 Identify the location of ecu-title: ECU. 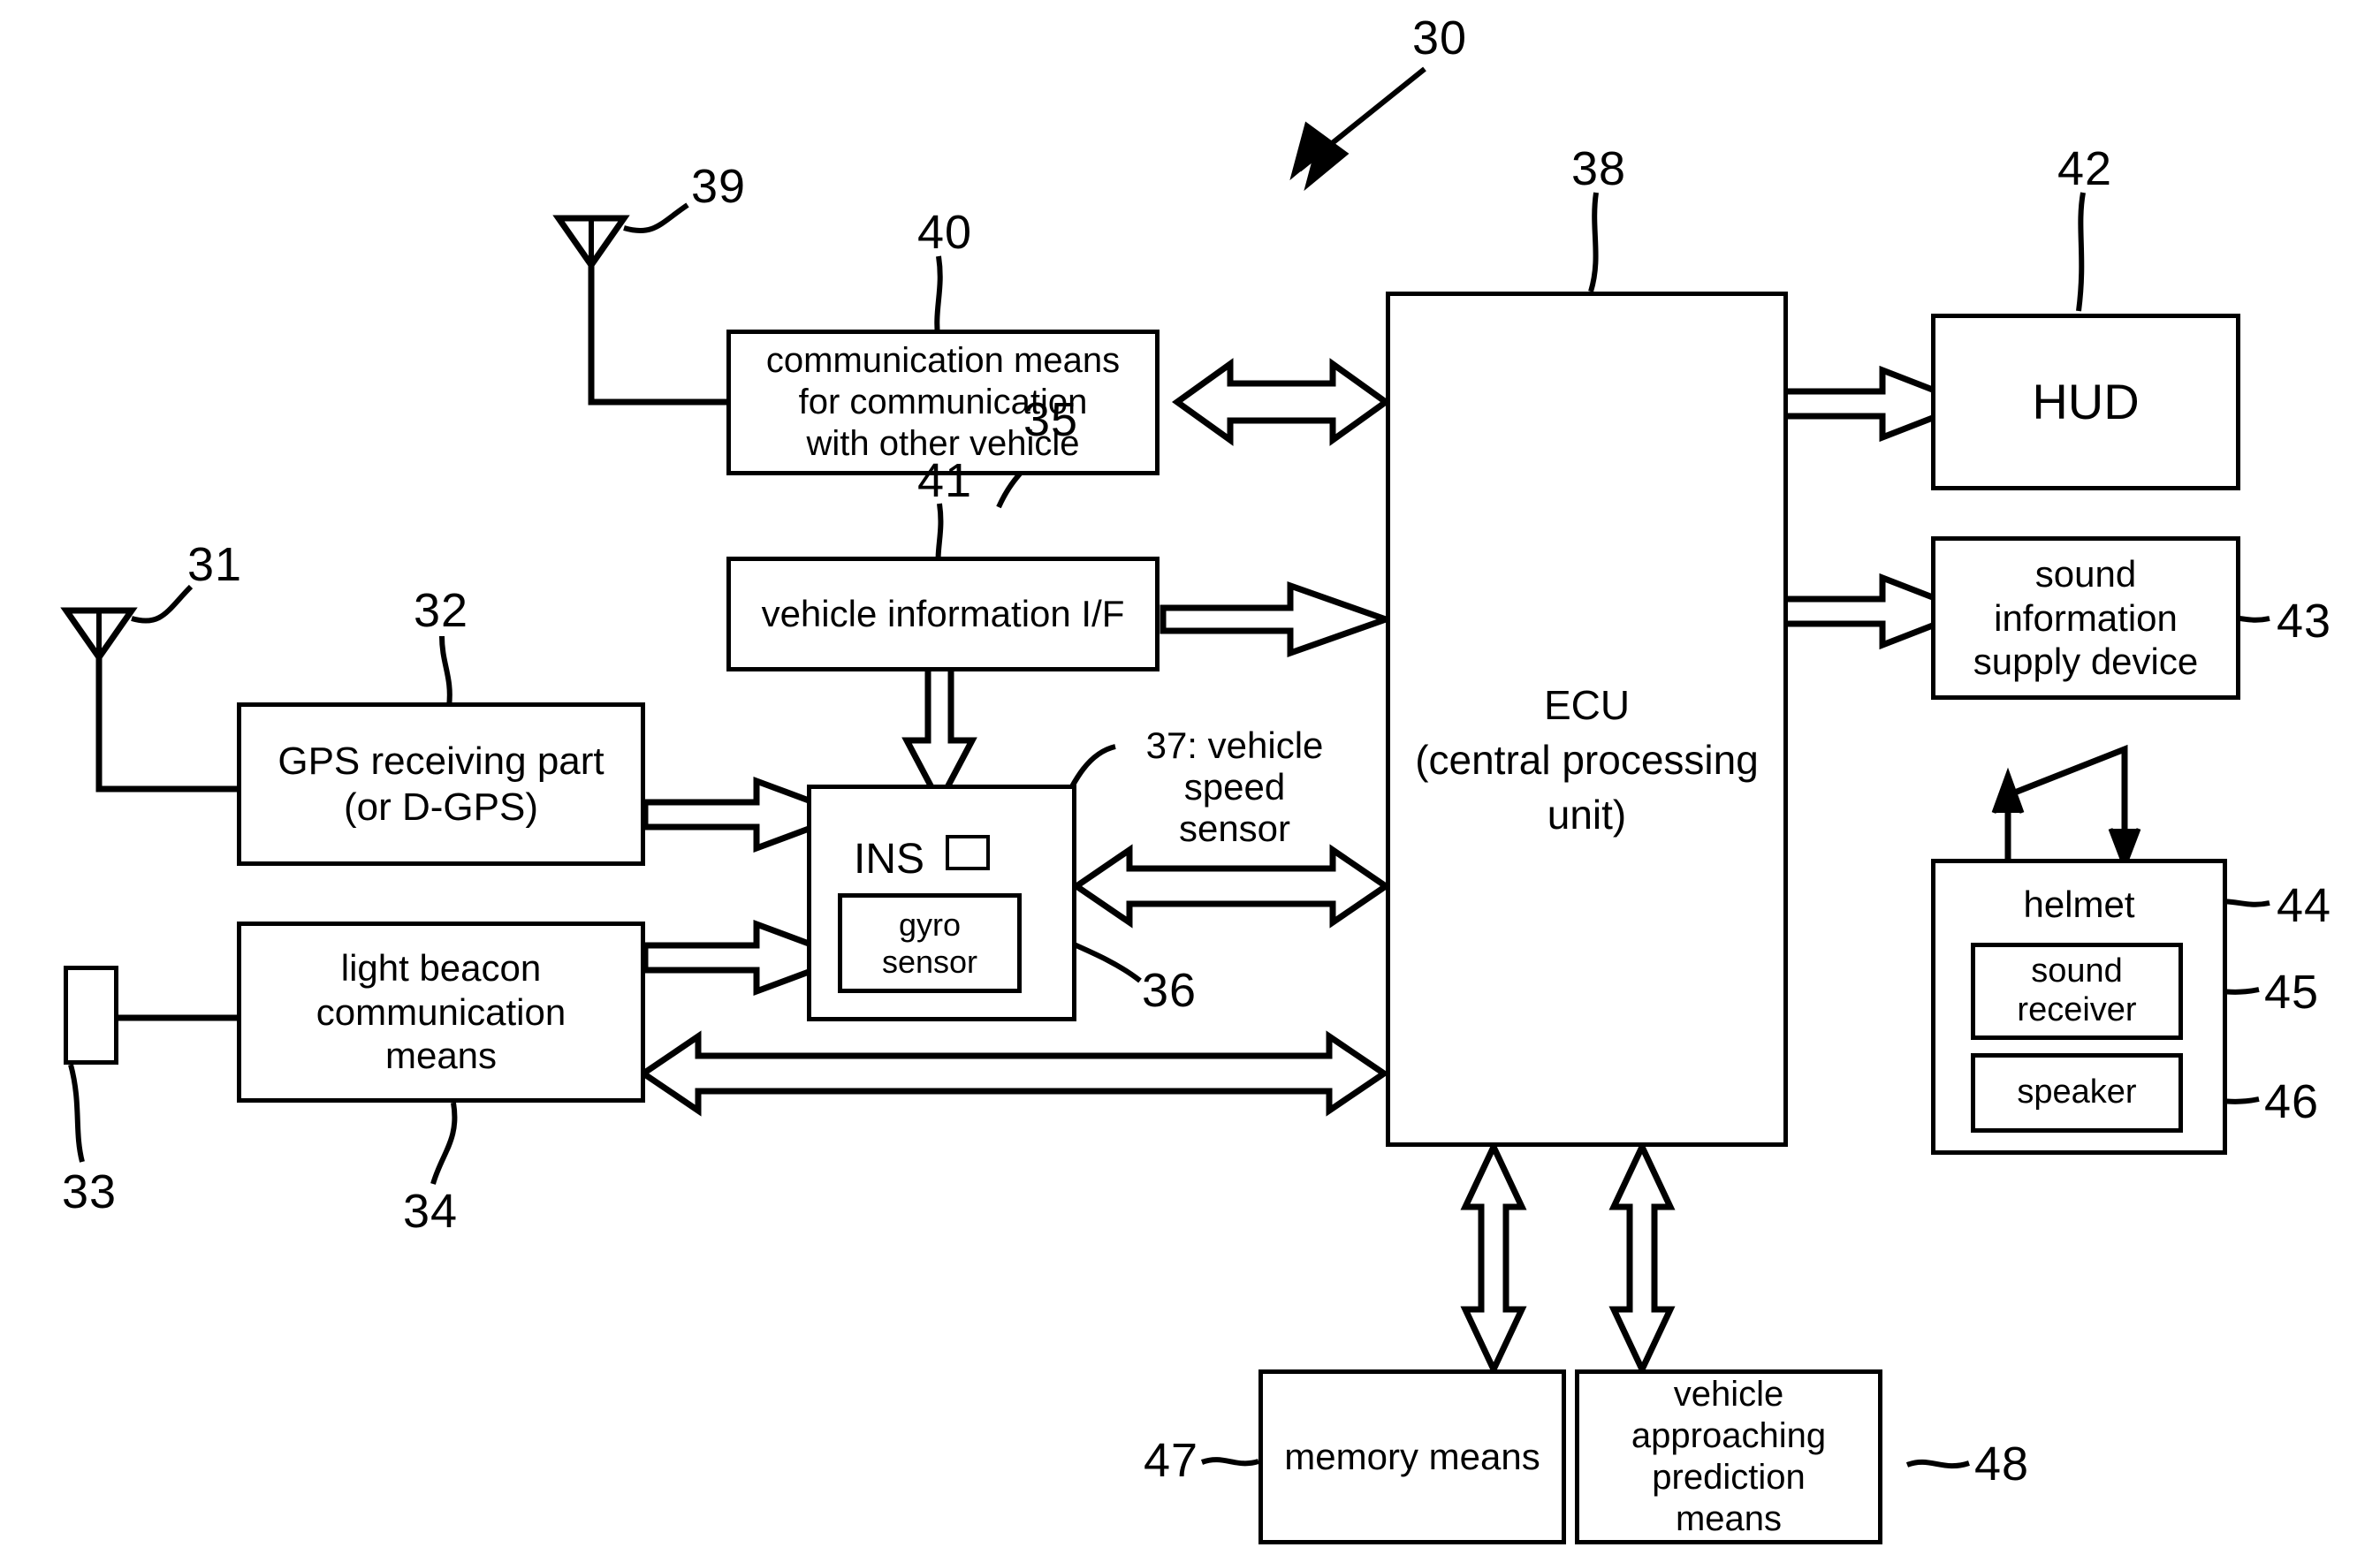
(1587, 705).